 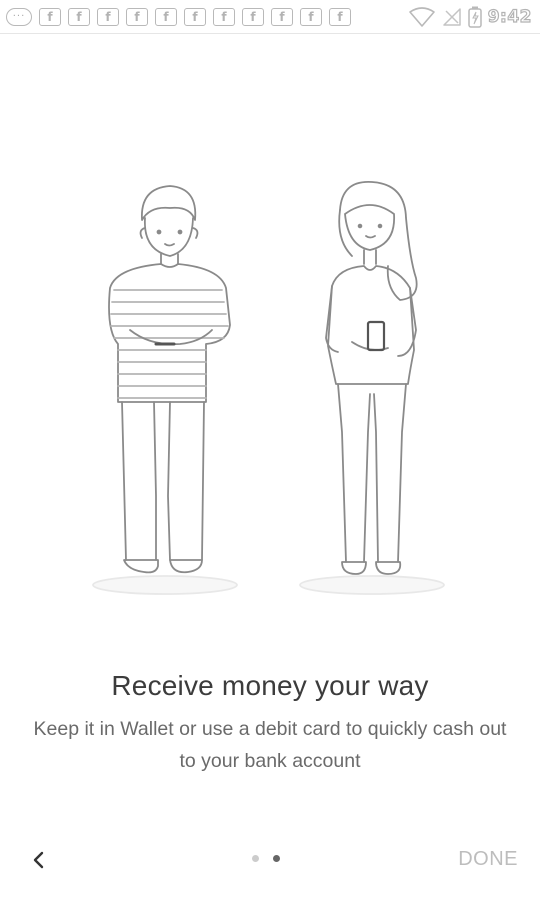 What do you see at coordinates (488, 859) in the screenshot?
I see `done-button: DONE` at bounding box center [488, 859].